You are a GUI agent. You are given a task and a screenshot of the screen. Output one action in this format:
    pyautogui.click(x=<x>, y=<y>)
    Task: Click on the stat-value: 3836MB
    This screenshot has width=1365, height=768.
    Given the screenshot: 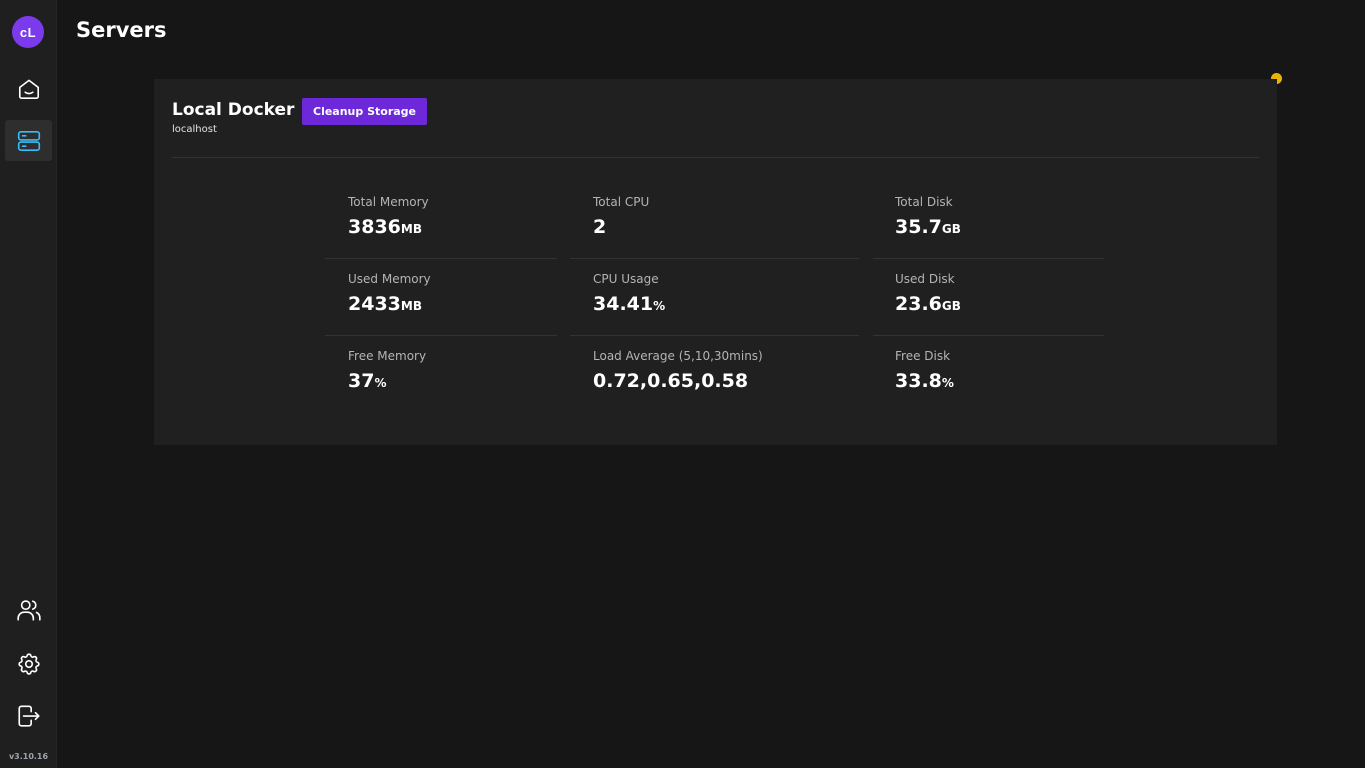 What is the action you would take?
    pyautogui.click(x=385, y=227)
    